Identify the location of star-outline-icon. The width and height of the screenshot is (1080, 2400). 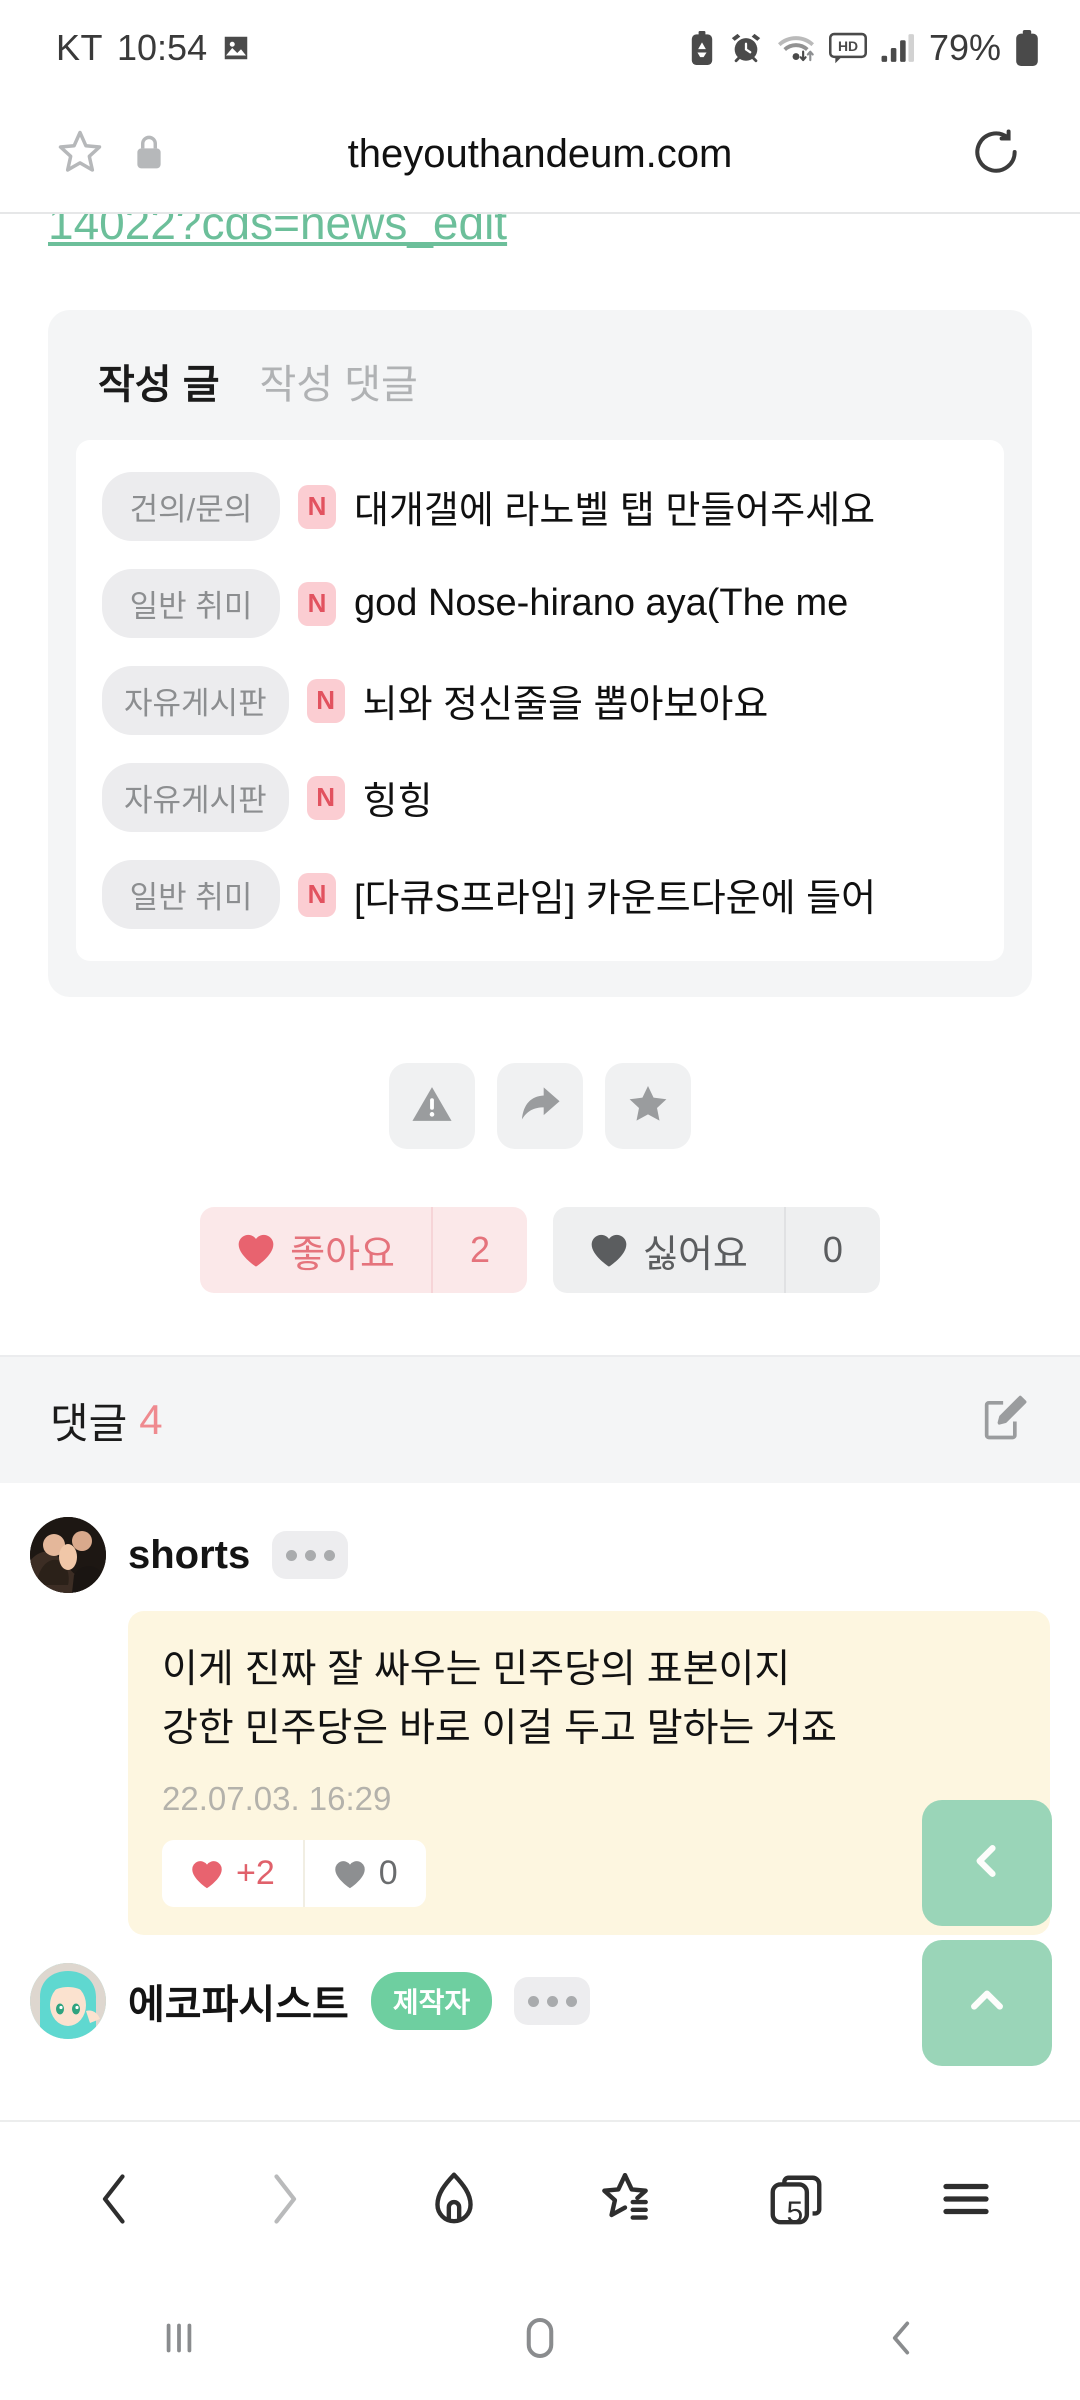
(80, 154).